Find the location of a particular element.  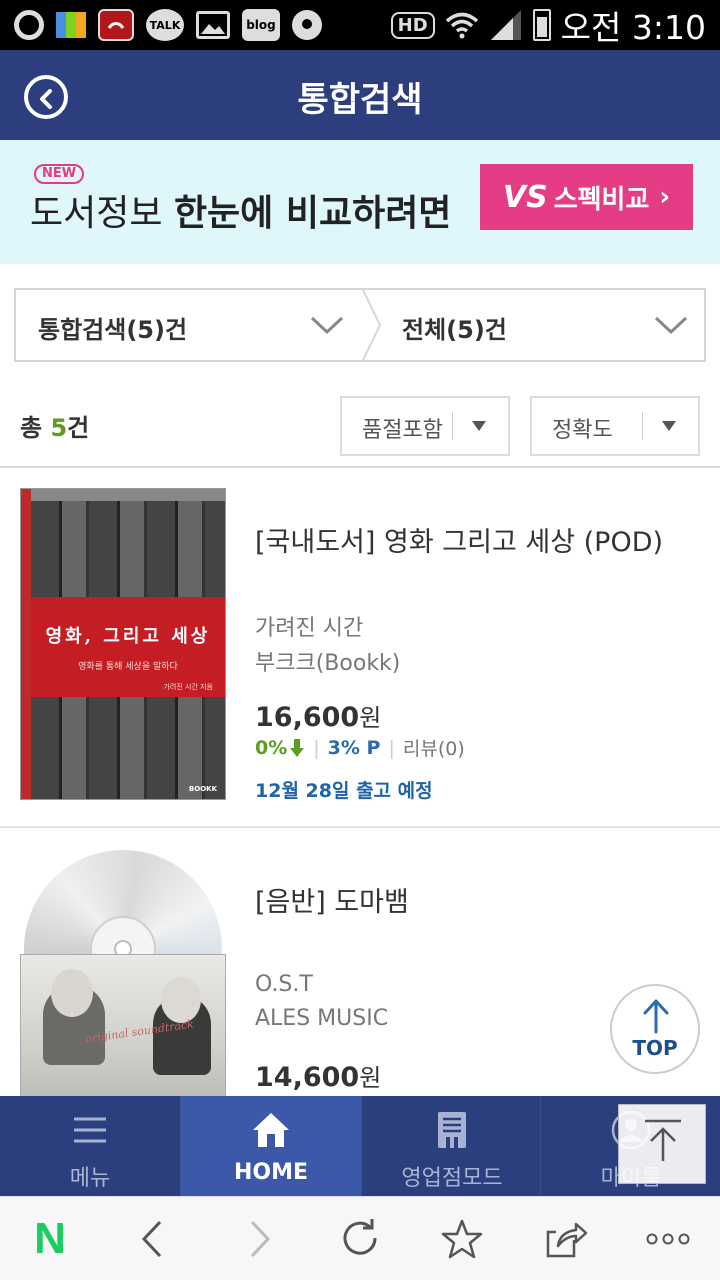

status-bar: TALK blog HD 오전 3:10 is located at coordinates (360, 25).